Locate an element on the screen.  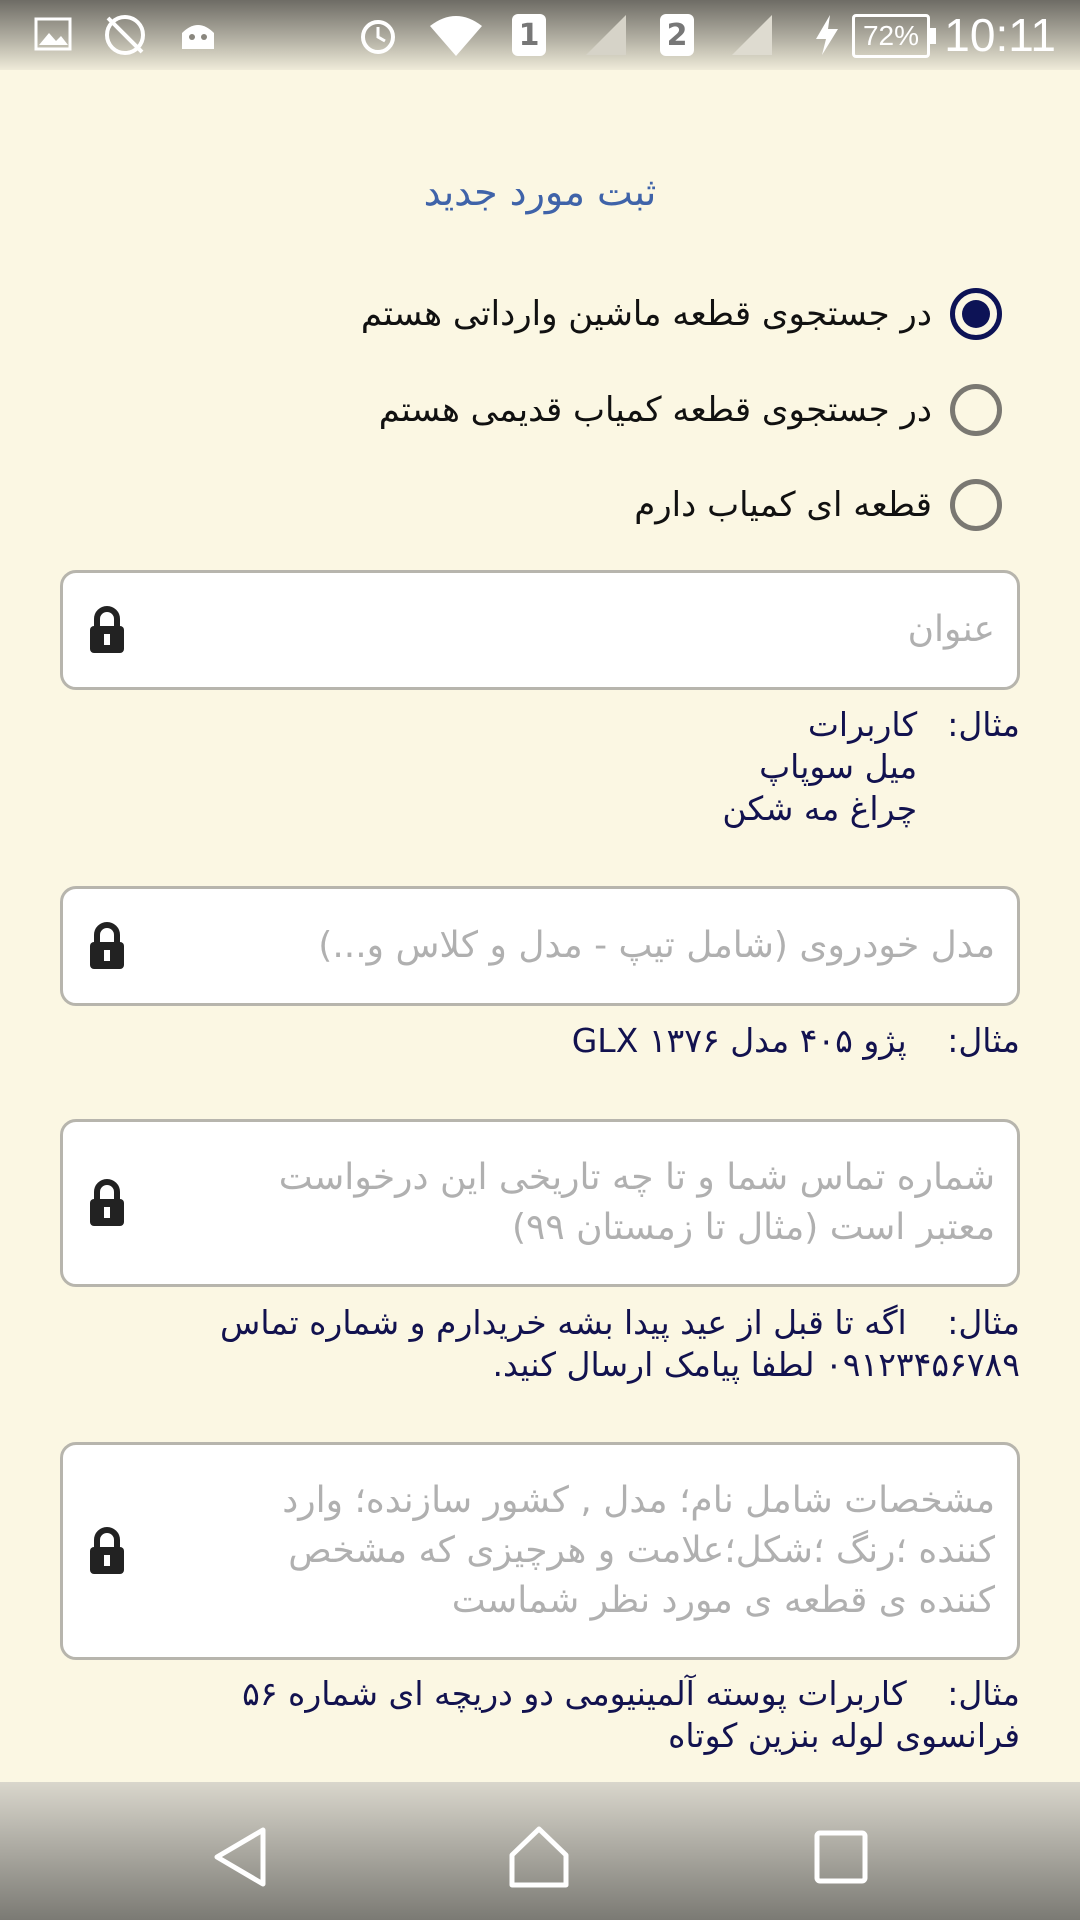
car-model-placeholder: مدل خودروی (شامل تیپ - مدل و کلاس و...) is located at coordinates (656, 945).